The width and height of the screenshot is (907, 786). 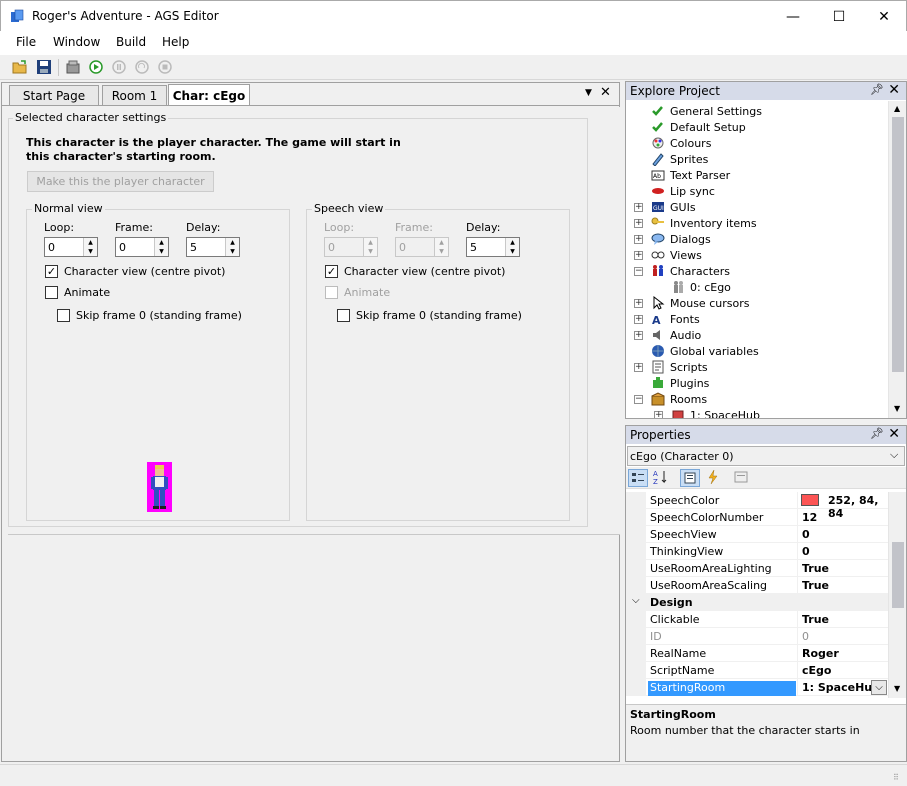 What do you see at coordinates (715, 412) in the screenshot?
I see `tree-item-1-spacehub: 1: SpaceHub` at bounding box center [715, 412].